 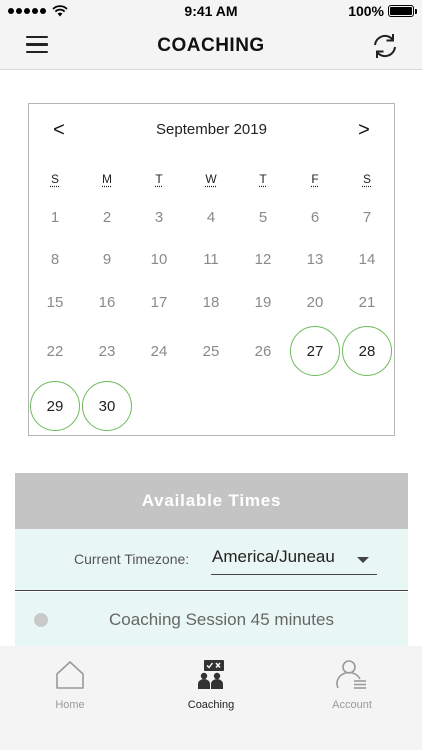 What do you see at coordinates (315, 302) in the screenshot?
I see `calendar-day: 20` at bounding box center [315, 302].